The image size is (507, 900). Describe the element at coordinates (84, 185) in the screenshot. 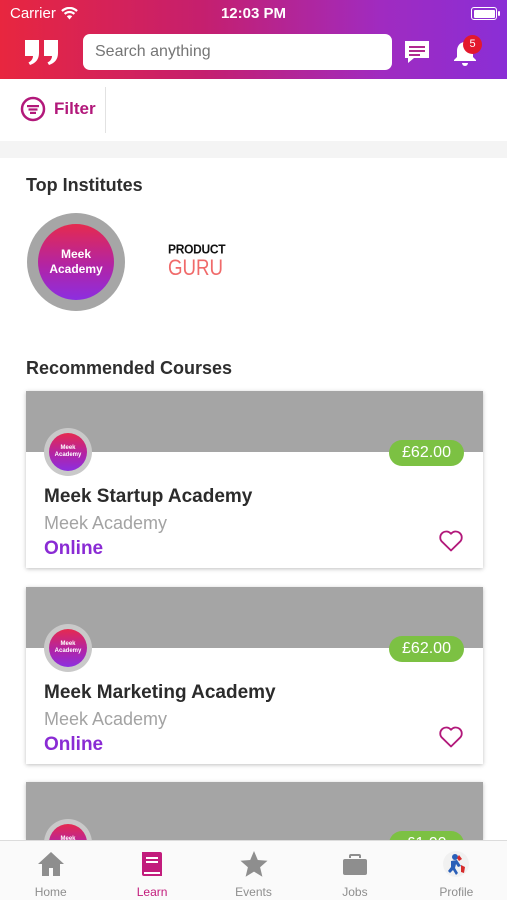

I see `top-institutes-title: Top Institutes` at that location.